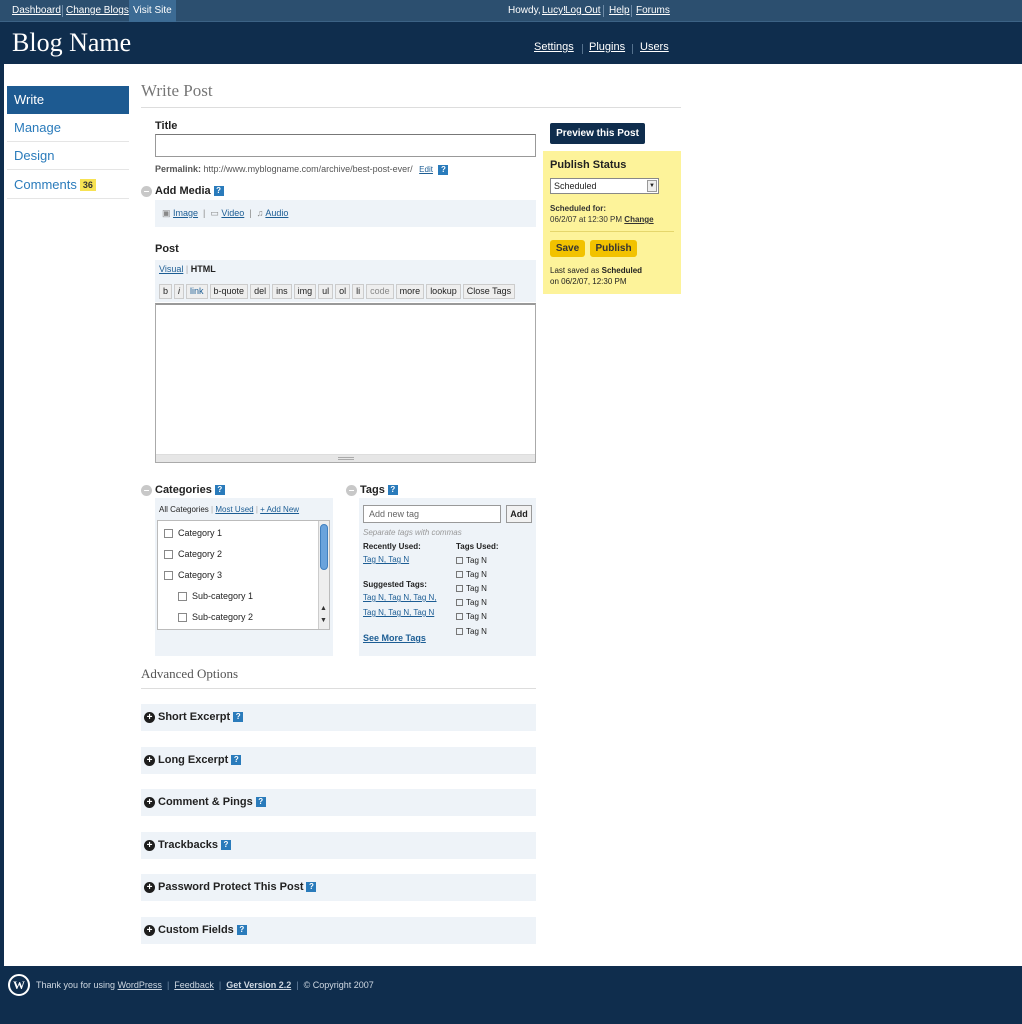 Image resolution: width=1022 pixels, height=1024 pixels. Describe the element at coordinates (234, 509) in the screenshot. I see `tab-most-used: Most Used` at that location.